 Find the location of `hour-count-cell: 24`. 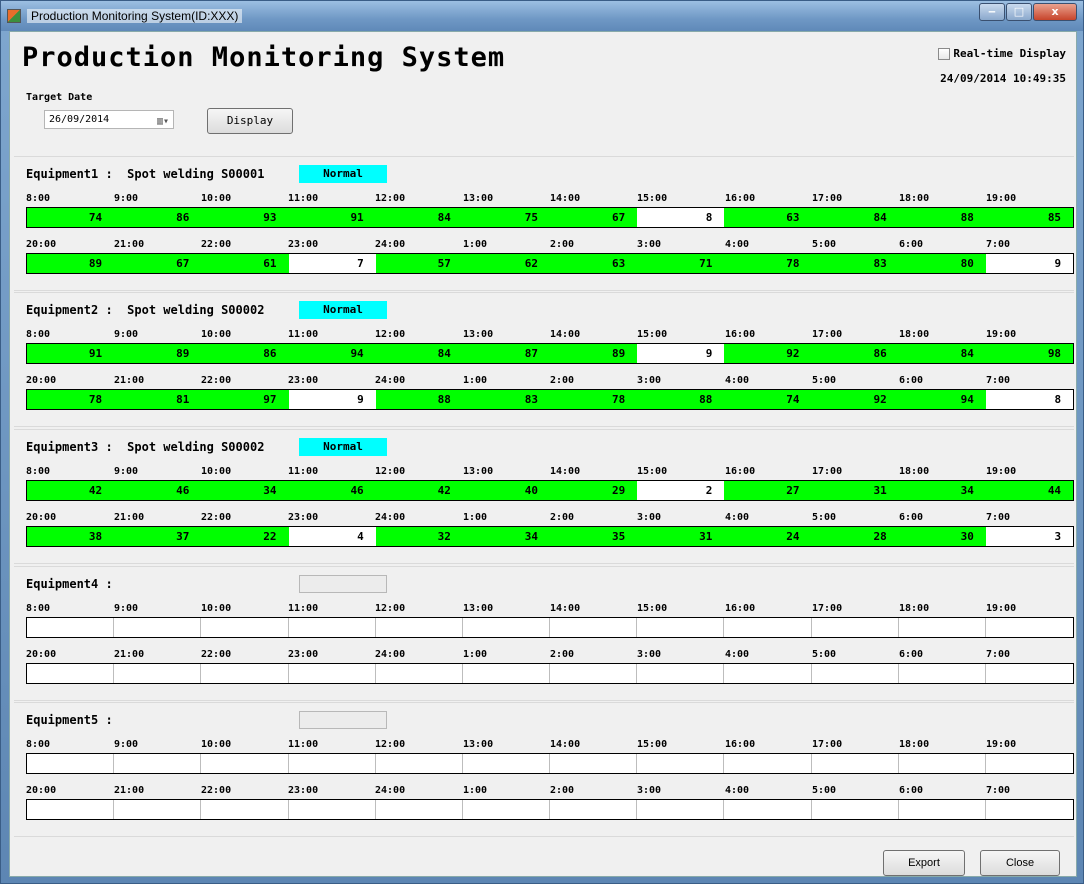

hour-count-cell: 24 is located at coordinates (768, 536).